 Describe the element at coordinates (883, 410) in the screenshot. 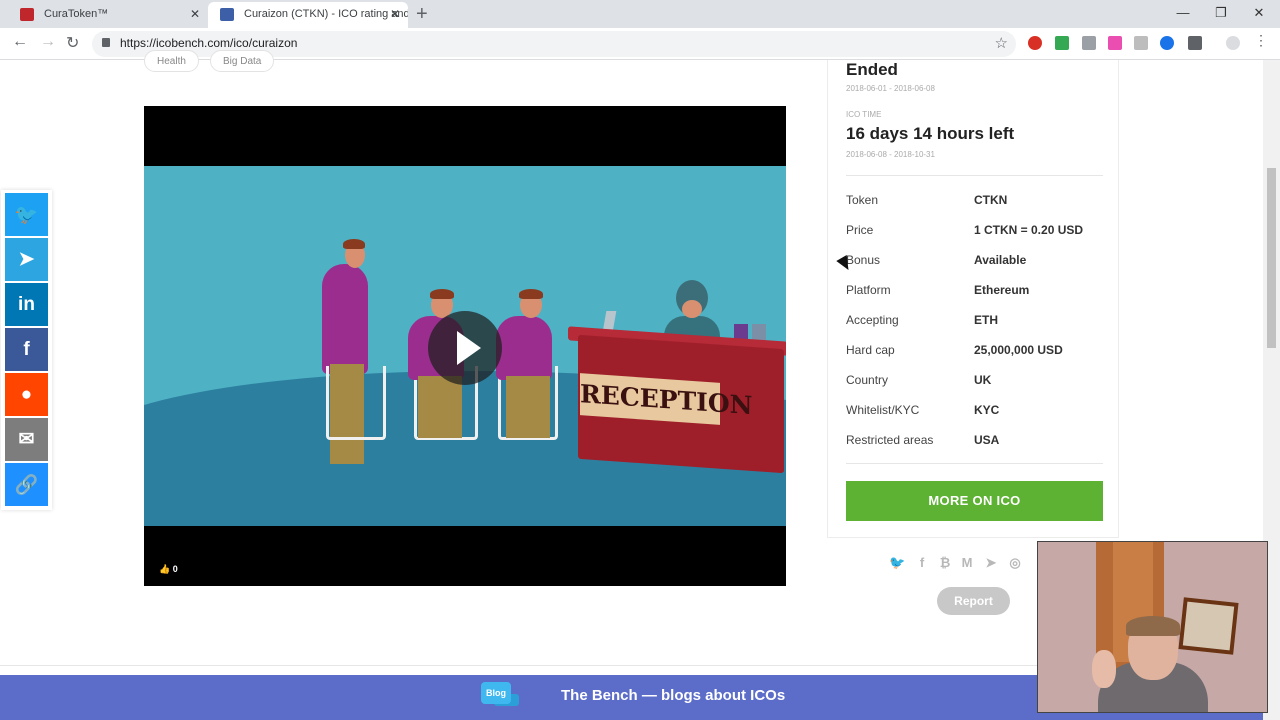

I see `detail-label: Whitelist/KYC` at that location.